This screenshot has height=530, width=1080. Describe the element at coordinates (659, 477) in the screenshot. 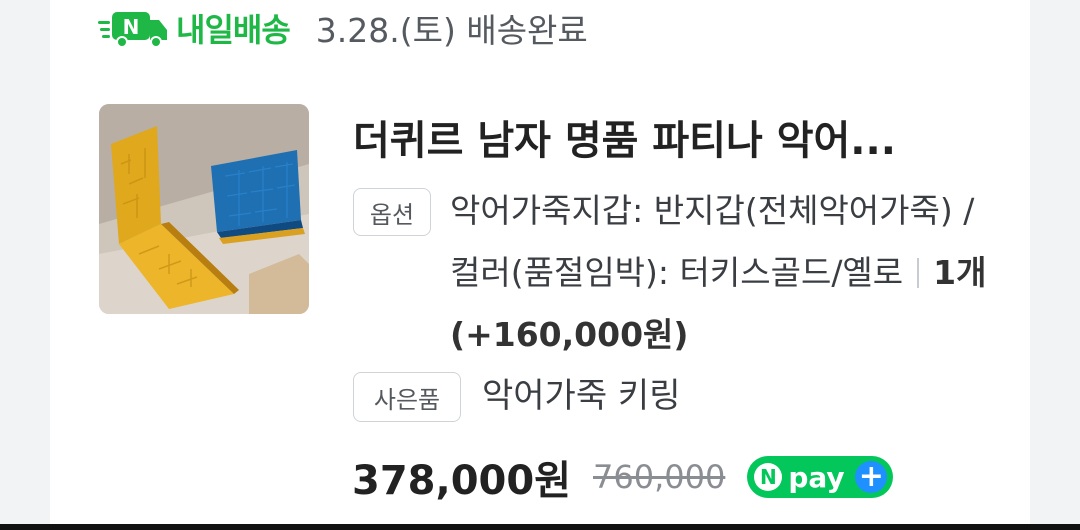

I see `original-price: 760,000` at that location.